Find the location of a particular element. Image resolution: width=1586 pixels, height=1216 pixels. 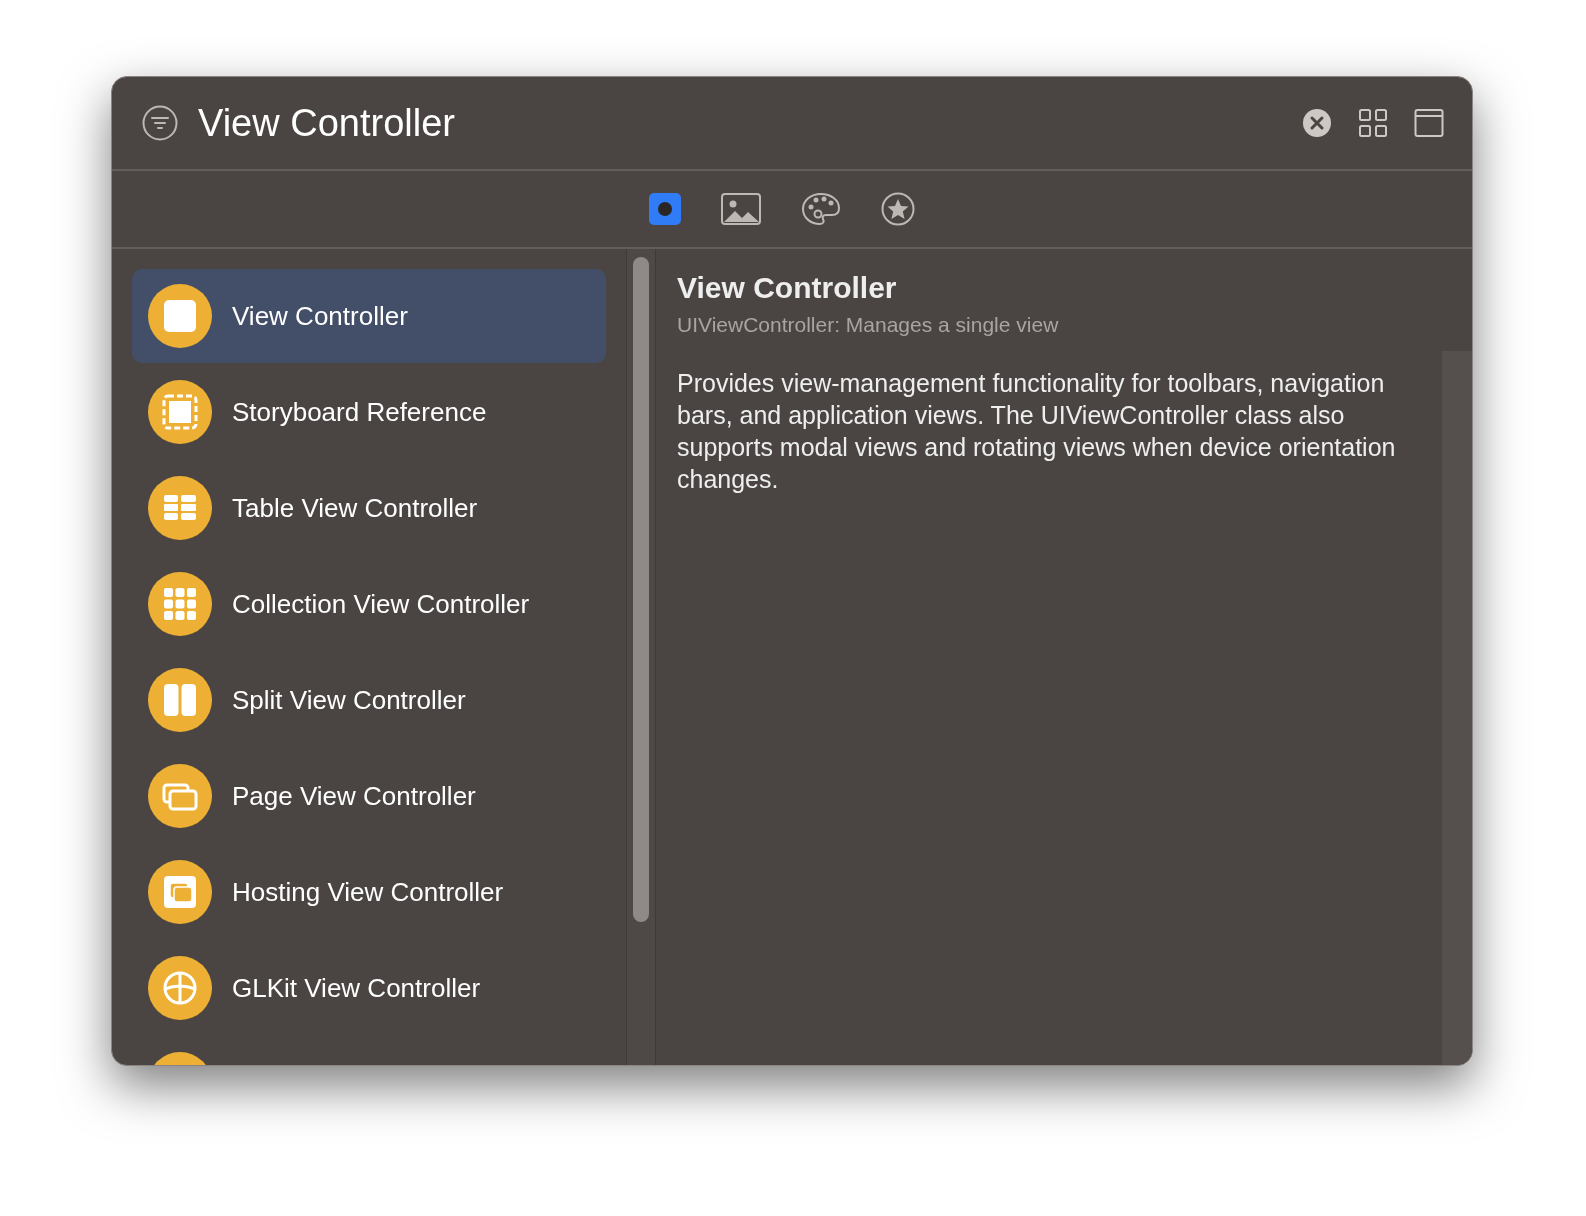

detail-subtitle: UIViewController: Manages a single view is located at coordinates (868, 325).